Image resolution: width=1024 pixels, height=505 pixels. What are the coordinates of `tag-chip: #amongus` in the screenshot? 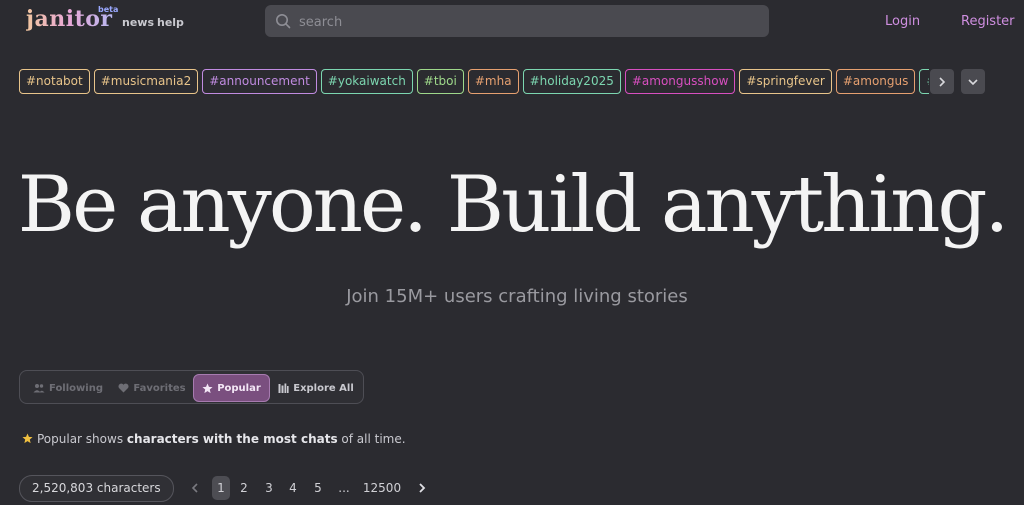 It's located at (875, 81).